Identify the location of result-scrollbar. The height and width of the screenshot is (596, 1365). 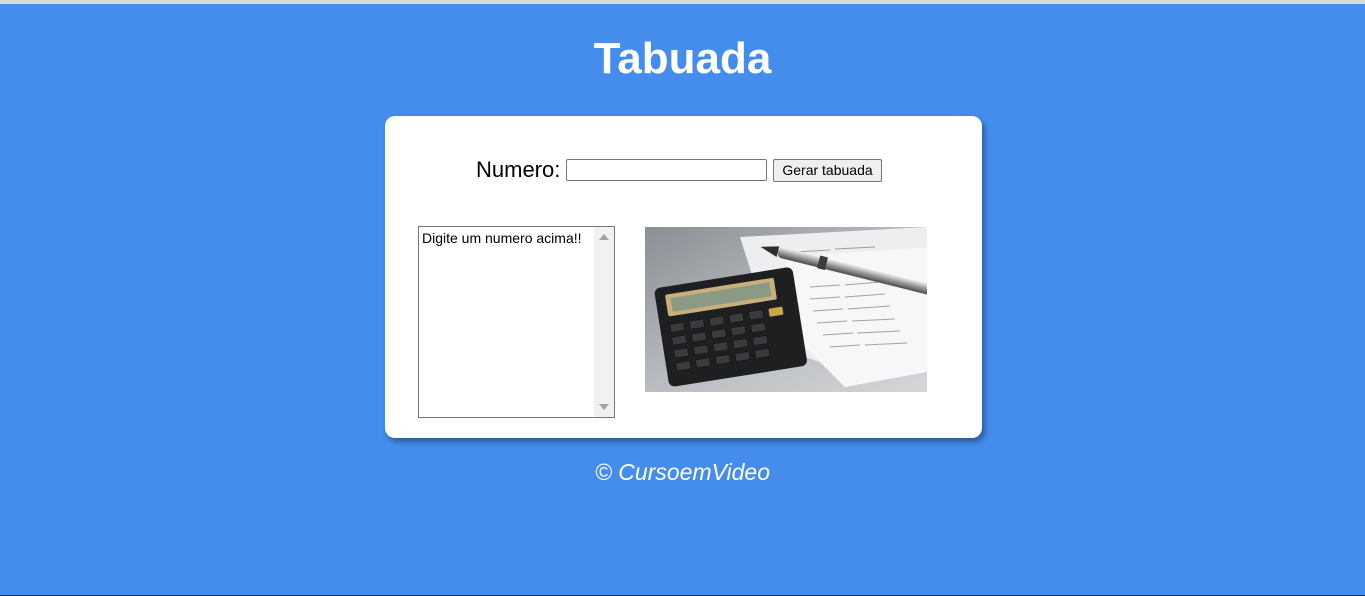
(604, 322).